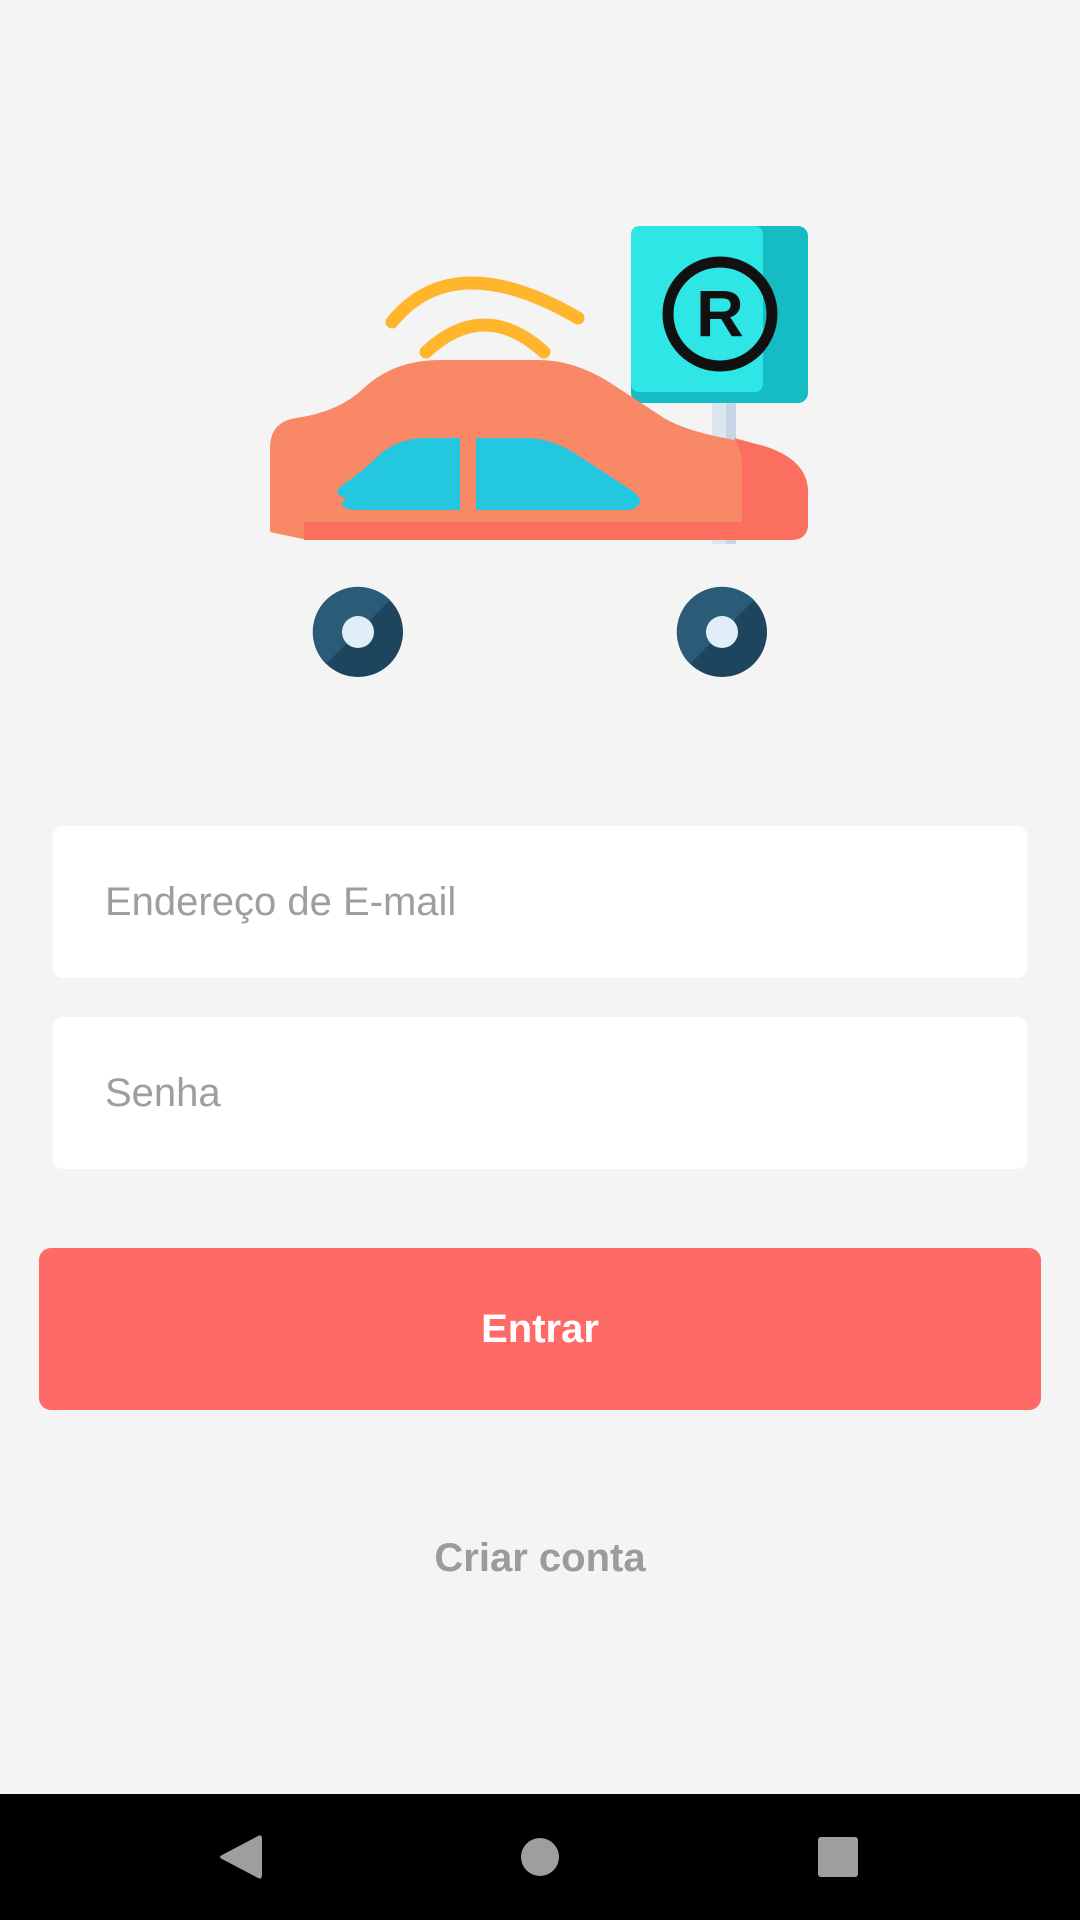 This screenshot has width=1080, height=1920. I want to click on create-account-link: Criar conta, so click(540, 1558).